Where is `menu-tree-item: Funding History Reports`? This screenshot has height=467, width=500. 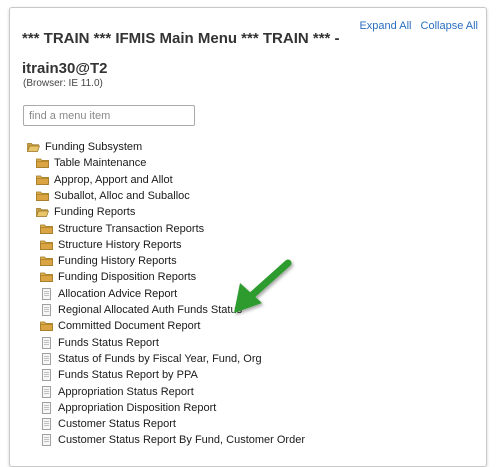 menu-tree-item: Funding History Reports is located at coordinates (108, 261).